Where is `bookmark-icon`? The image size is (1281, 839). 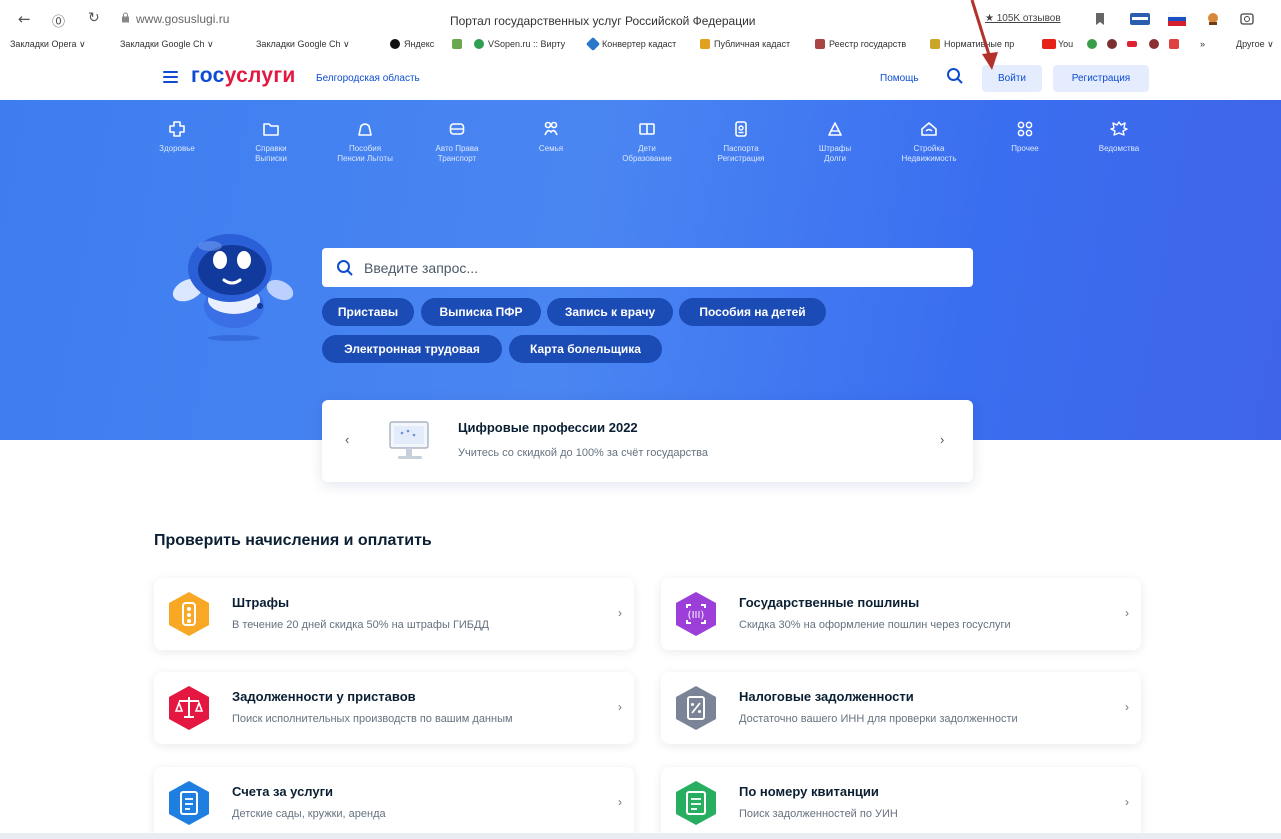
bookmark-icon is located at coordinates (1100, 19).